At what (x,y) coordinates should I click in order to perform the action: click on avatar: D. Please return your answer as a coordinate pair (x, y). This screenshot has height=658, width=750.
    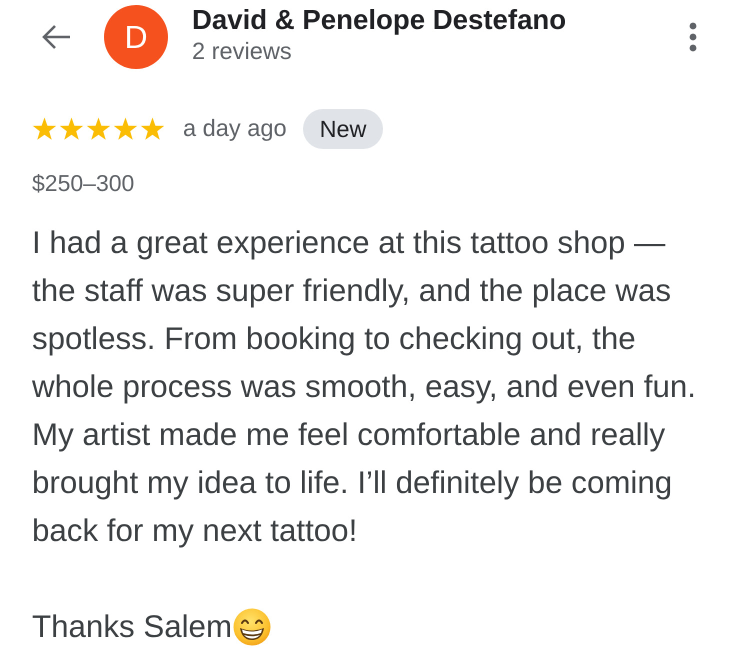
    Looking at the image, I should click on (136, 37).